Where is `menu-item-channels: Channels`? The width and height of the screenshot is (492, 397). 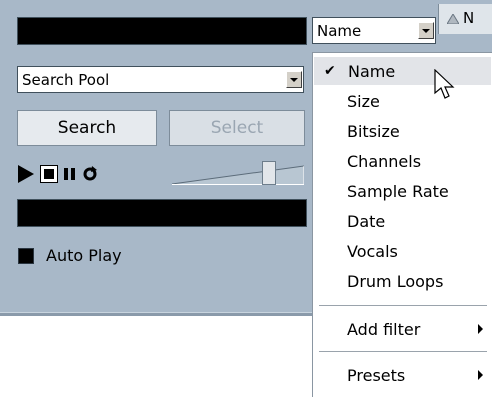 menu-item-channels: Channels is located at coordinates (402, 161).